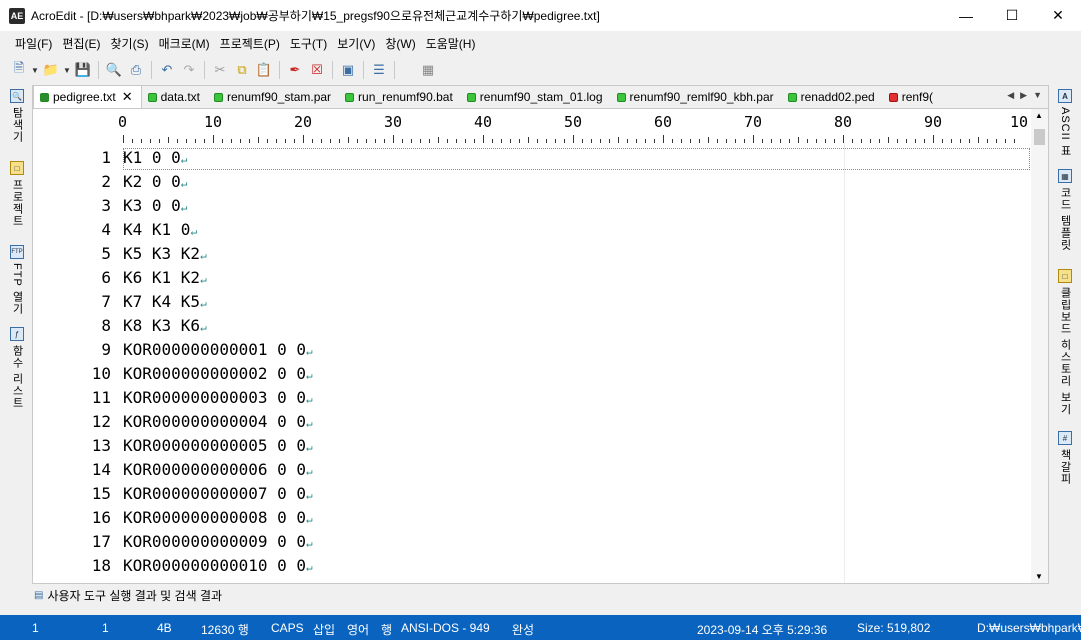 This screenshot has width=1081, height=640. Describe the element at coordinates (19, 70) in the screenshot. I see `new-file-icon: 🗎` at that location.